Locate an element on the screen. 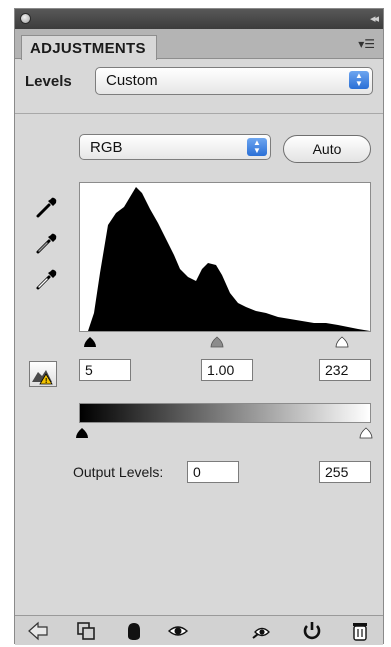 The image size is (391, 647). input-white-field: 232 is located at coordinates (345, 370).